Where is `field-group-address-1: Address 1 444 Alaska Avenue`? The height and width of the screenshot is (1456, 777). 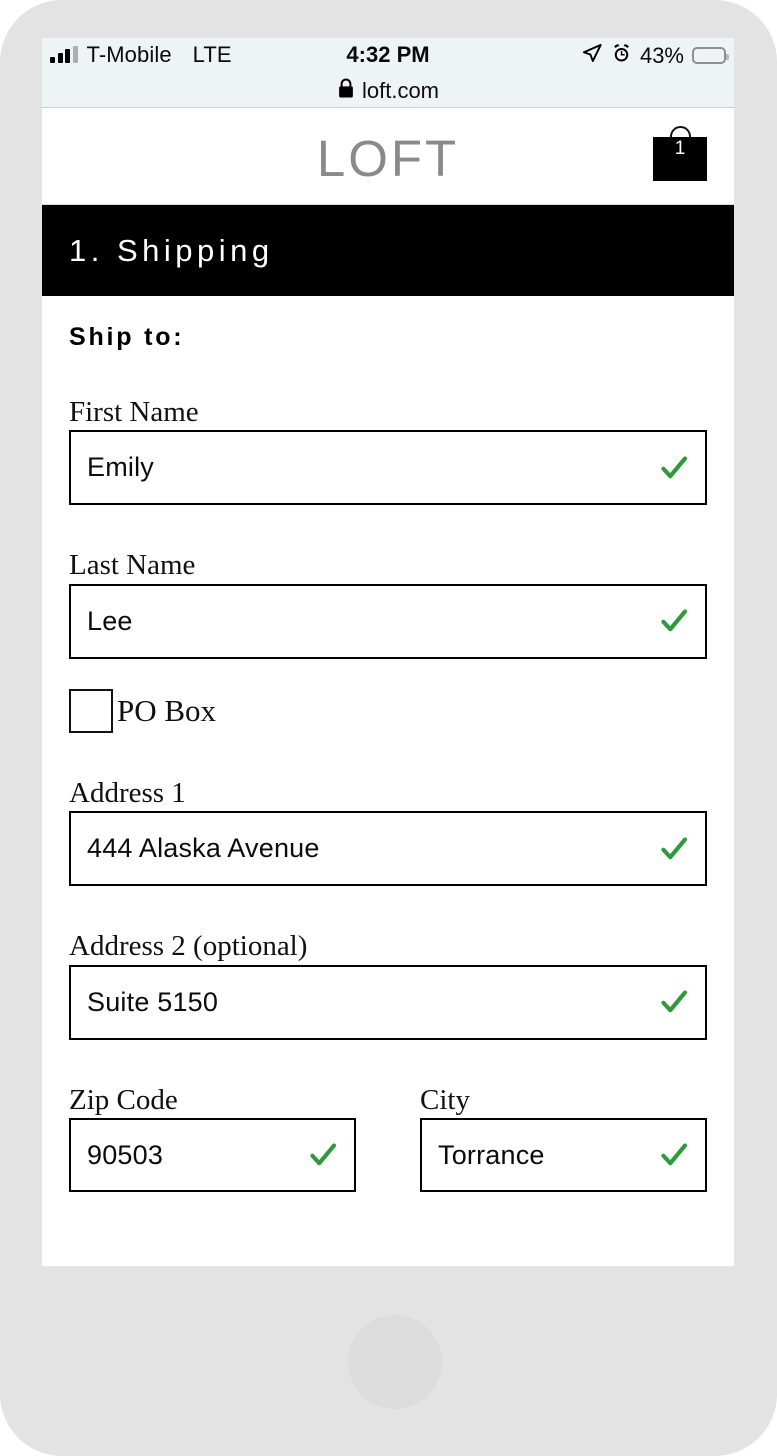 field-group-address-1: Address 1 444 Alaska Avenue is located at coordinates (388, 831).